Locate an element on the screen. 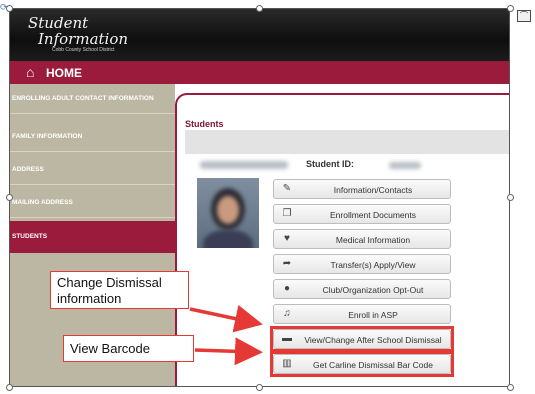  button-label: Get Carline Dismissal Bar Code is located at coordinates (373, 365).